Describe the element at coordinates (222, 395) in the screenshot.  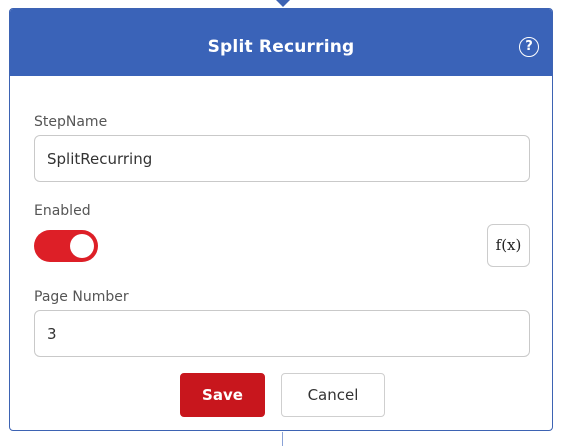
I see `save-button: Save` at that location.